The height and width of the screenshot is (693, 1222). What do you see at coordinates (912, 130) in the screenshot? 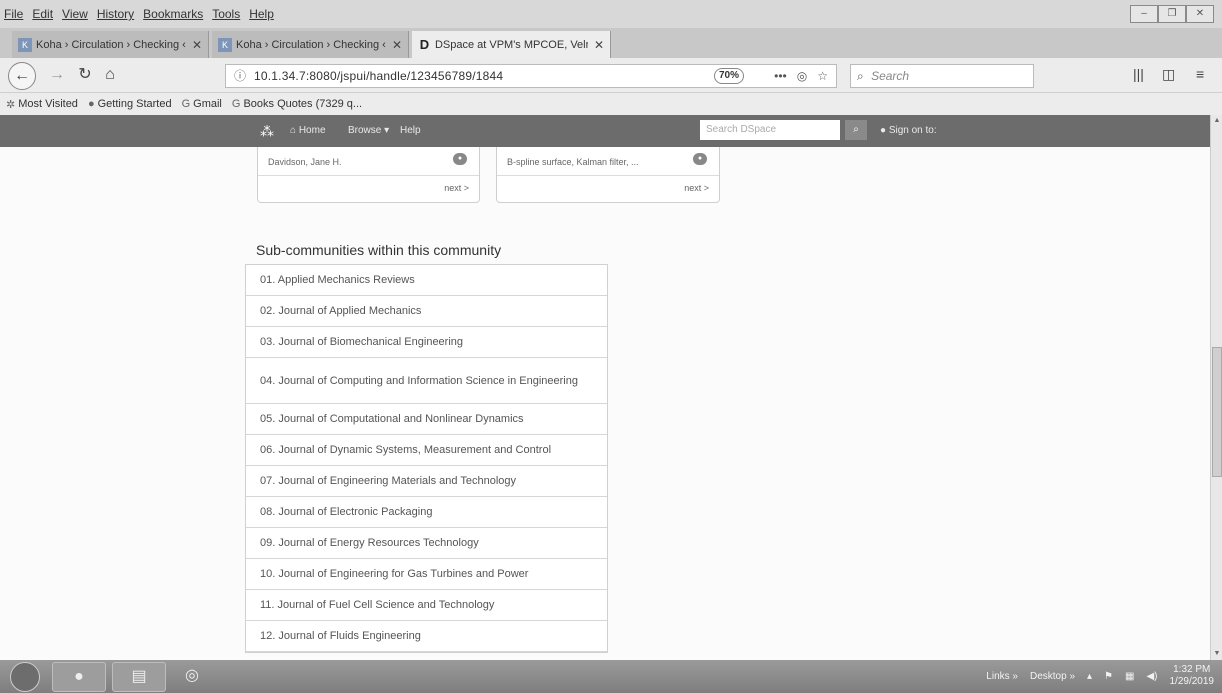
I see `sign-on-label: Sign on to:` at bounding box center [912, 130].